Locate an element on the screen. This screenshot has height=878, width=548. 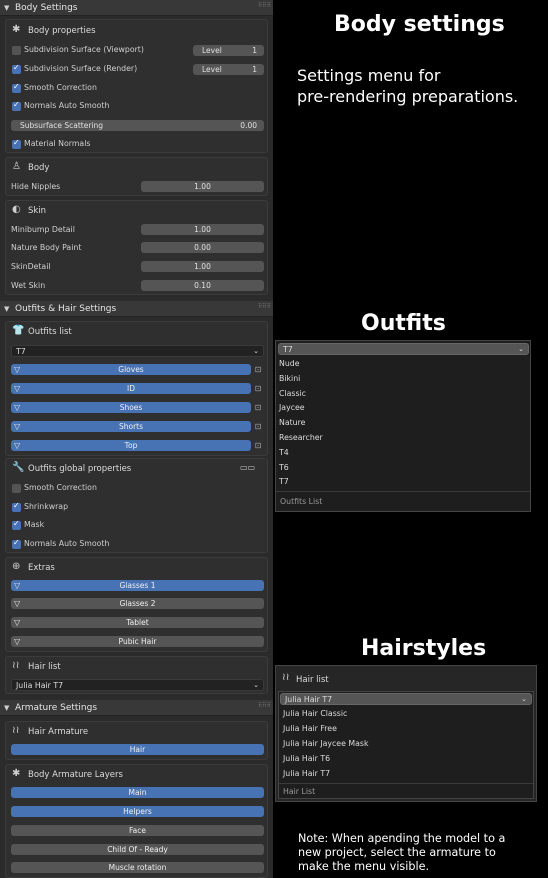
extra-toggle-pubic-hair: ▽ Pubic Hair is located at coordinates (137, 641).